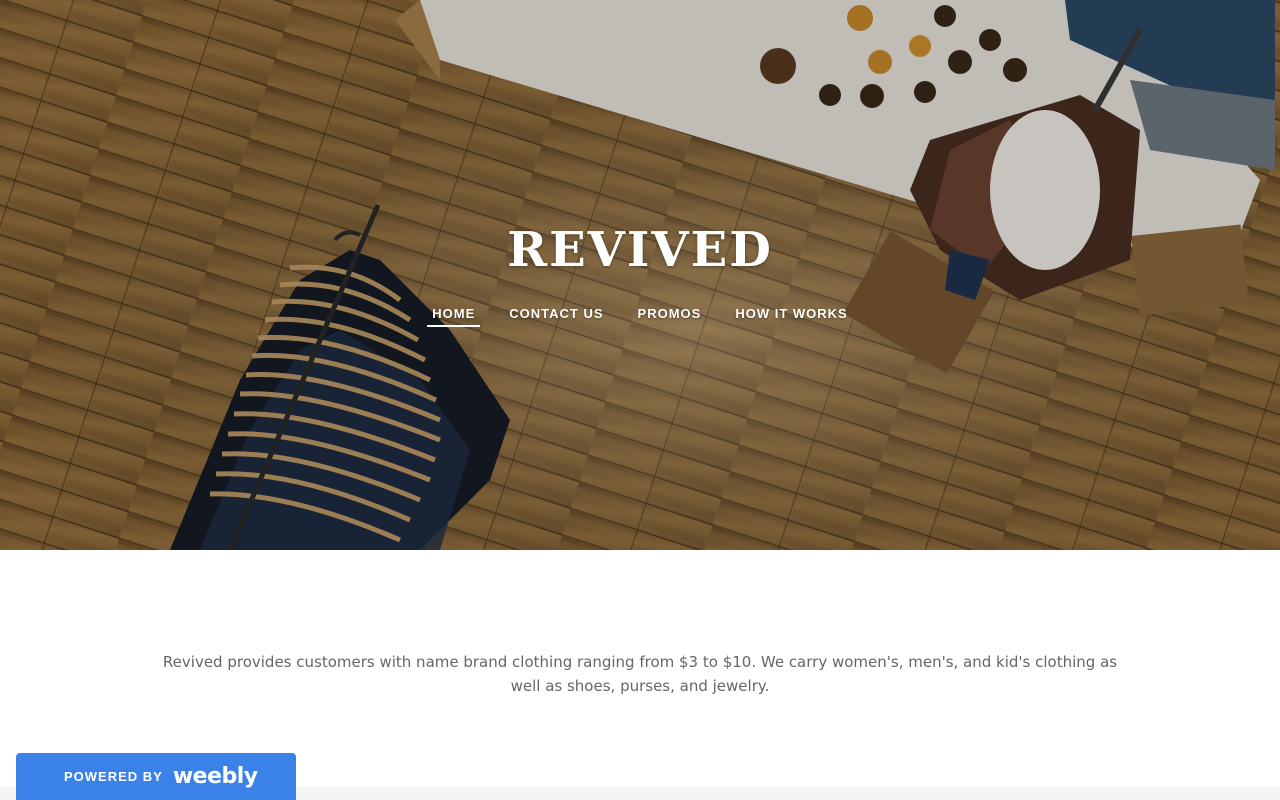 The image size is (1280, 800). I want to click on weebly-logo: weebly, so click(215, 776).